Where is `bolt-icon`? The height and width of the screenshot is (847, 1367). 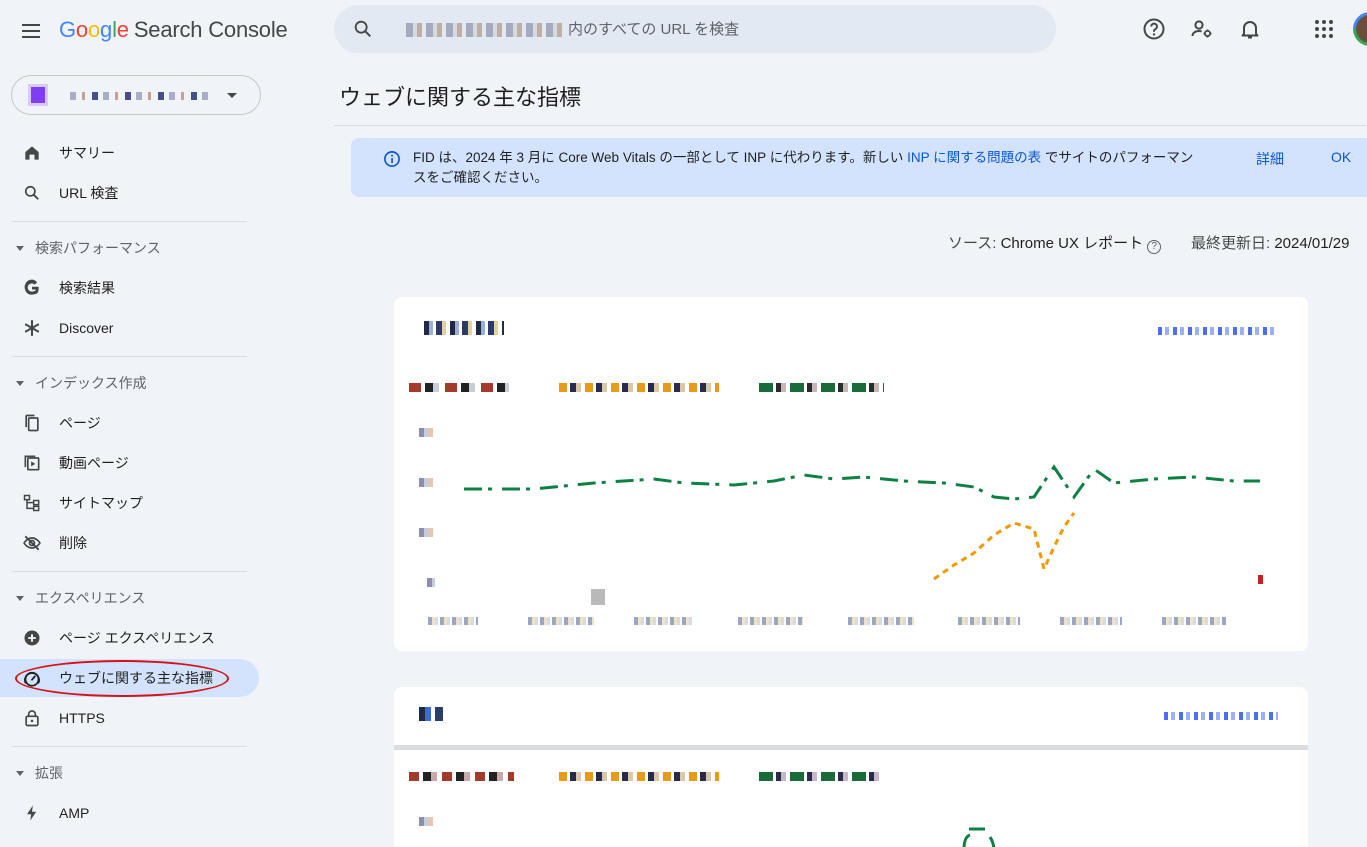
bolt-icon is located at coordinates (32, 813).